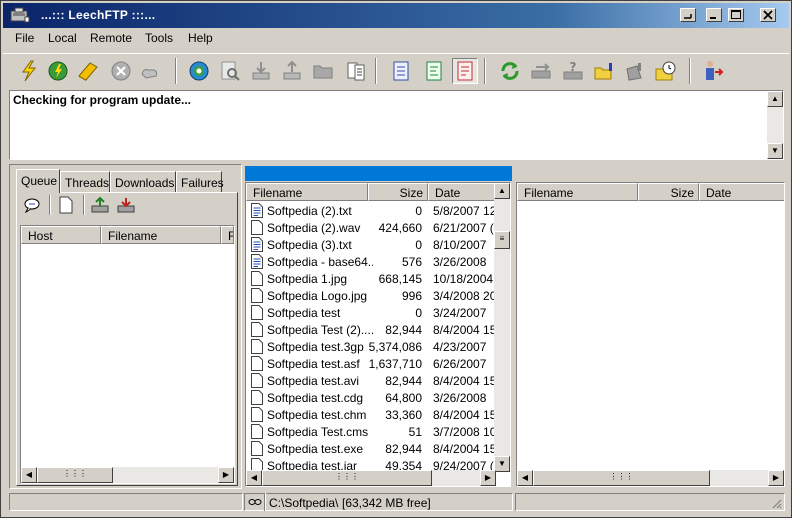  What do you see at coordinates (88, 71) in the screenshot?
I see `bookmarks-button` at bounding box center [88, 71].